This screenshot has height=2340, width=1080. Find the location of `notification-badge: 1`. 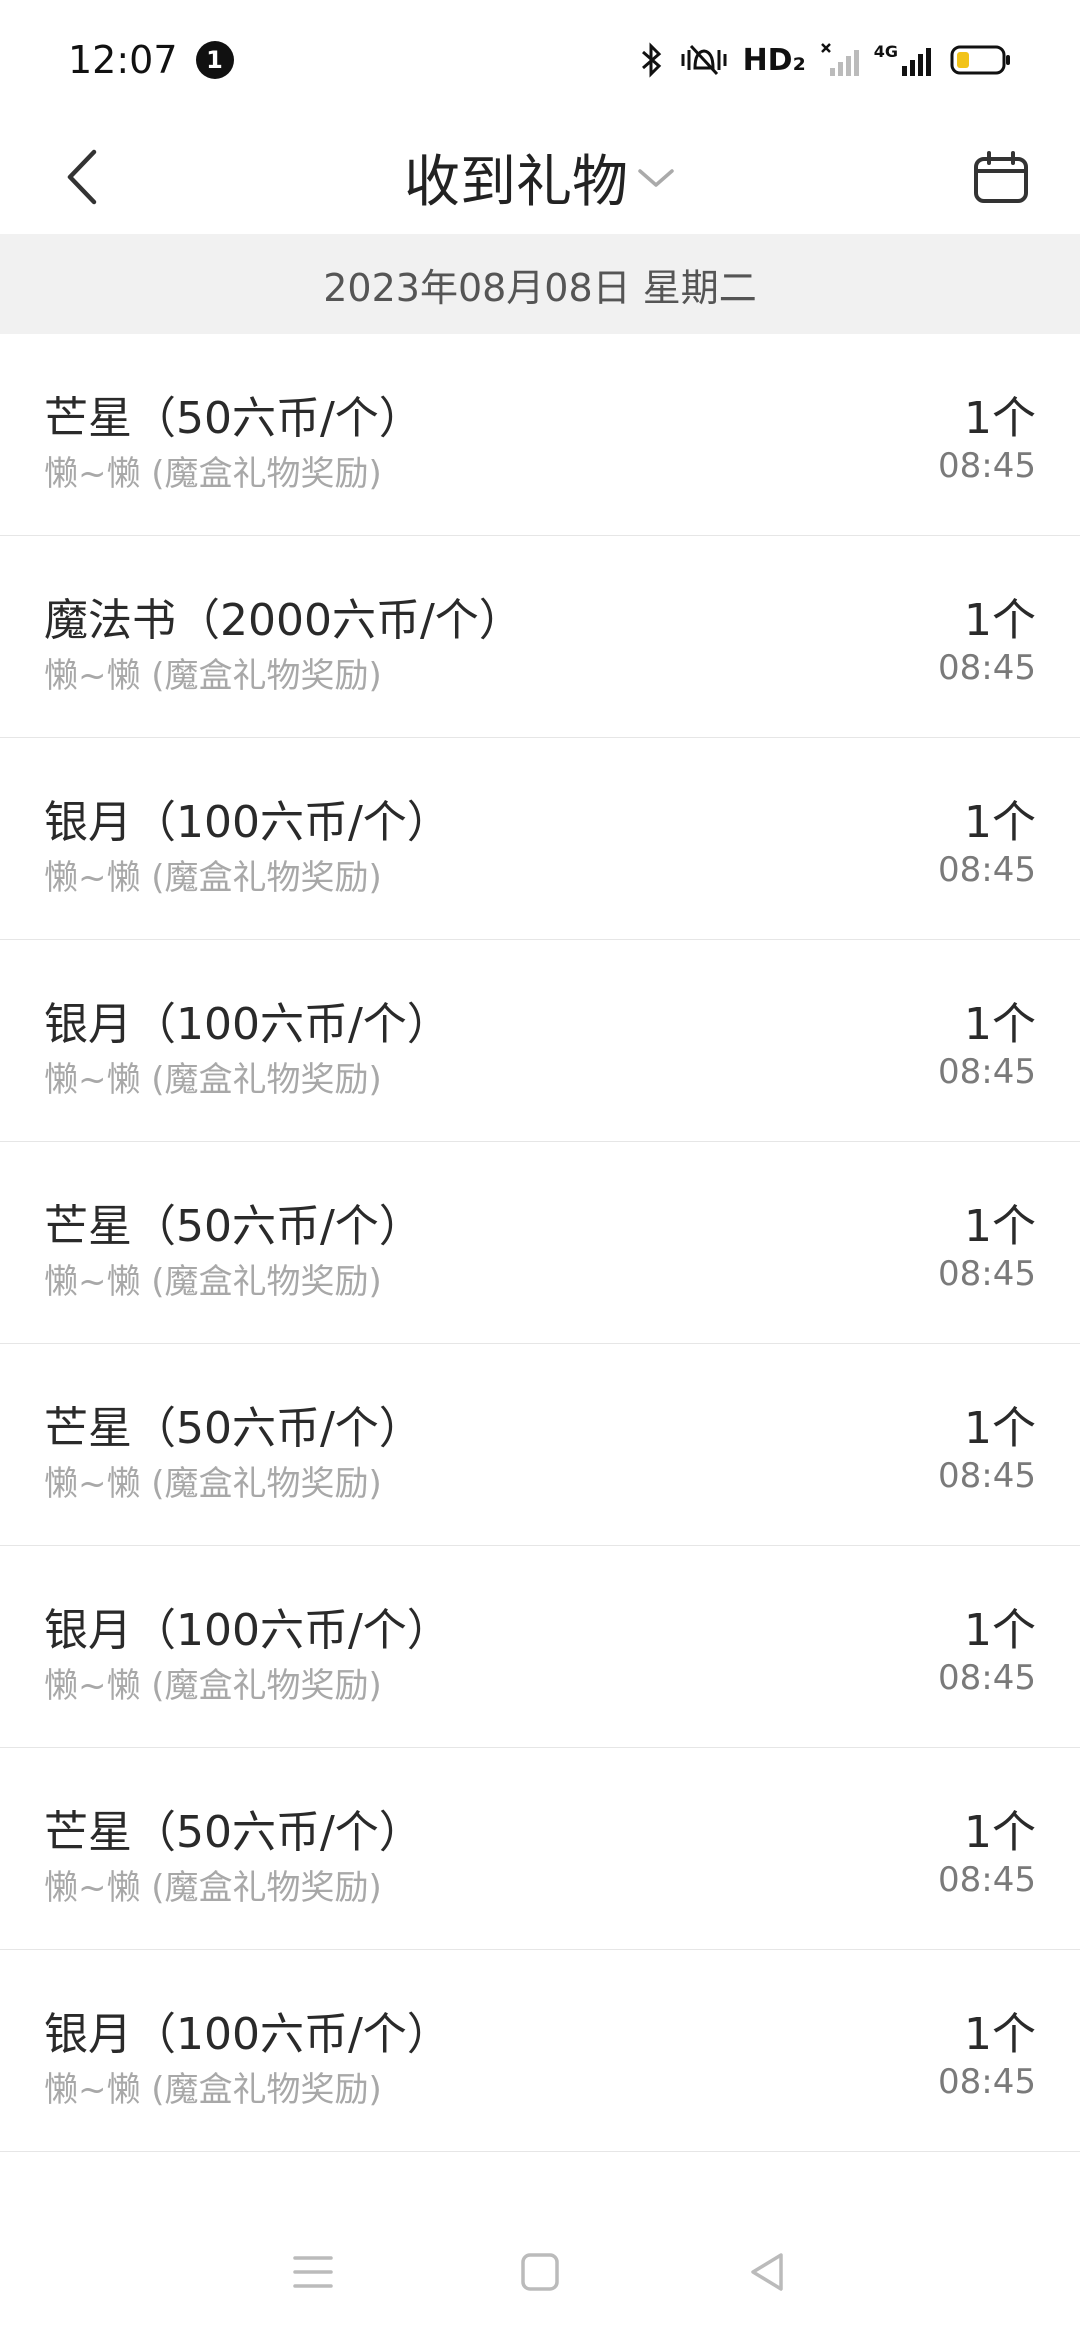

notification-badge: 1 is located at coordinates (214, 60).